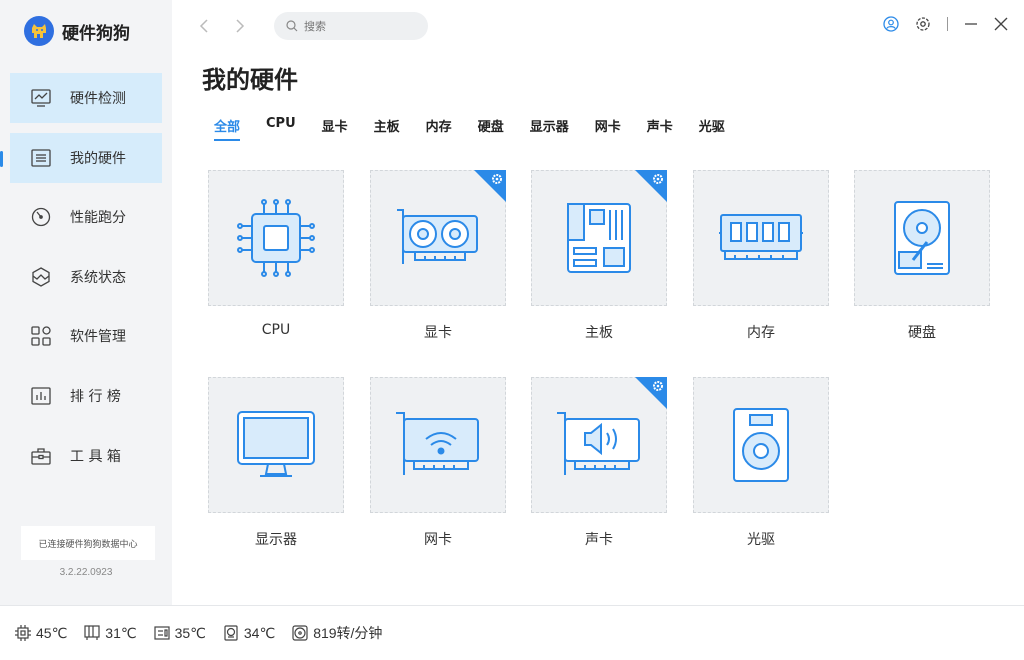 The height and width of the screenshot is (660, 1024). I want to click on minimize-icon, so click(971, 24).